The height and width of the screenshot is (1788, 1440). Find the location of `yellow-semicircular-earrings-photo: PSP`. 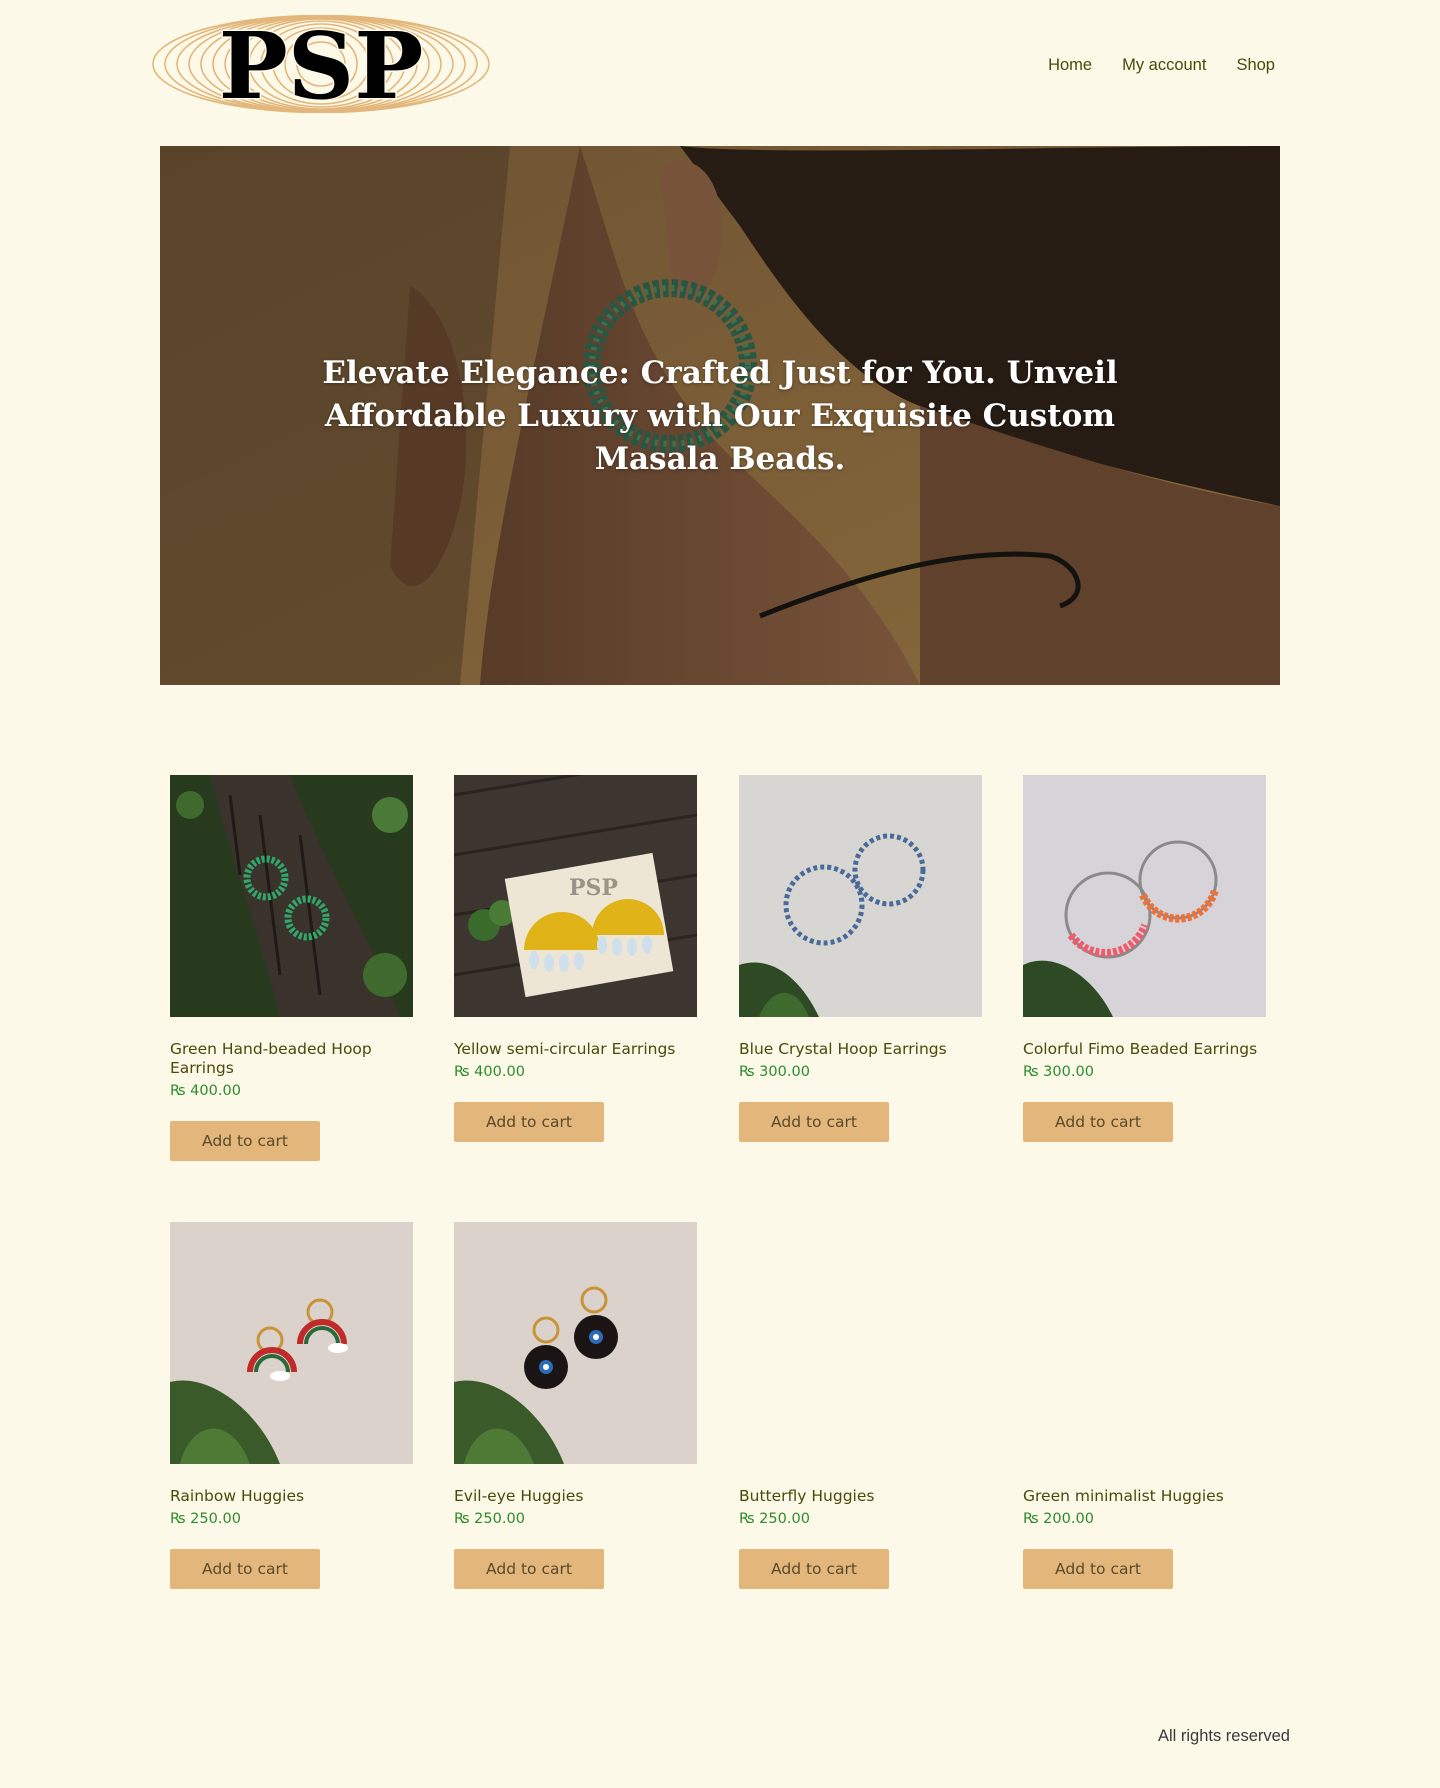

yellow-semicircular-earrings-photo: PSP is located at coordinates (575, 896).